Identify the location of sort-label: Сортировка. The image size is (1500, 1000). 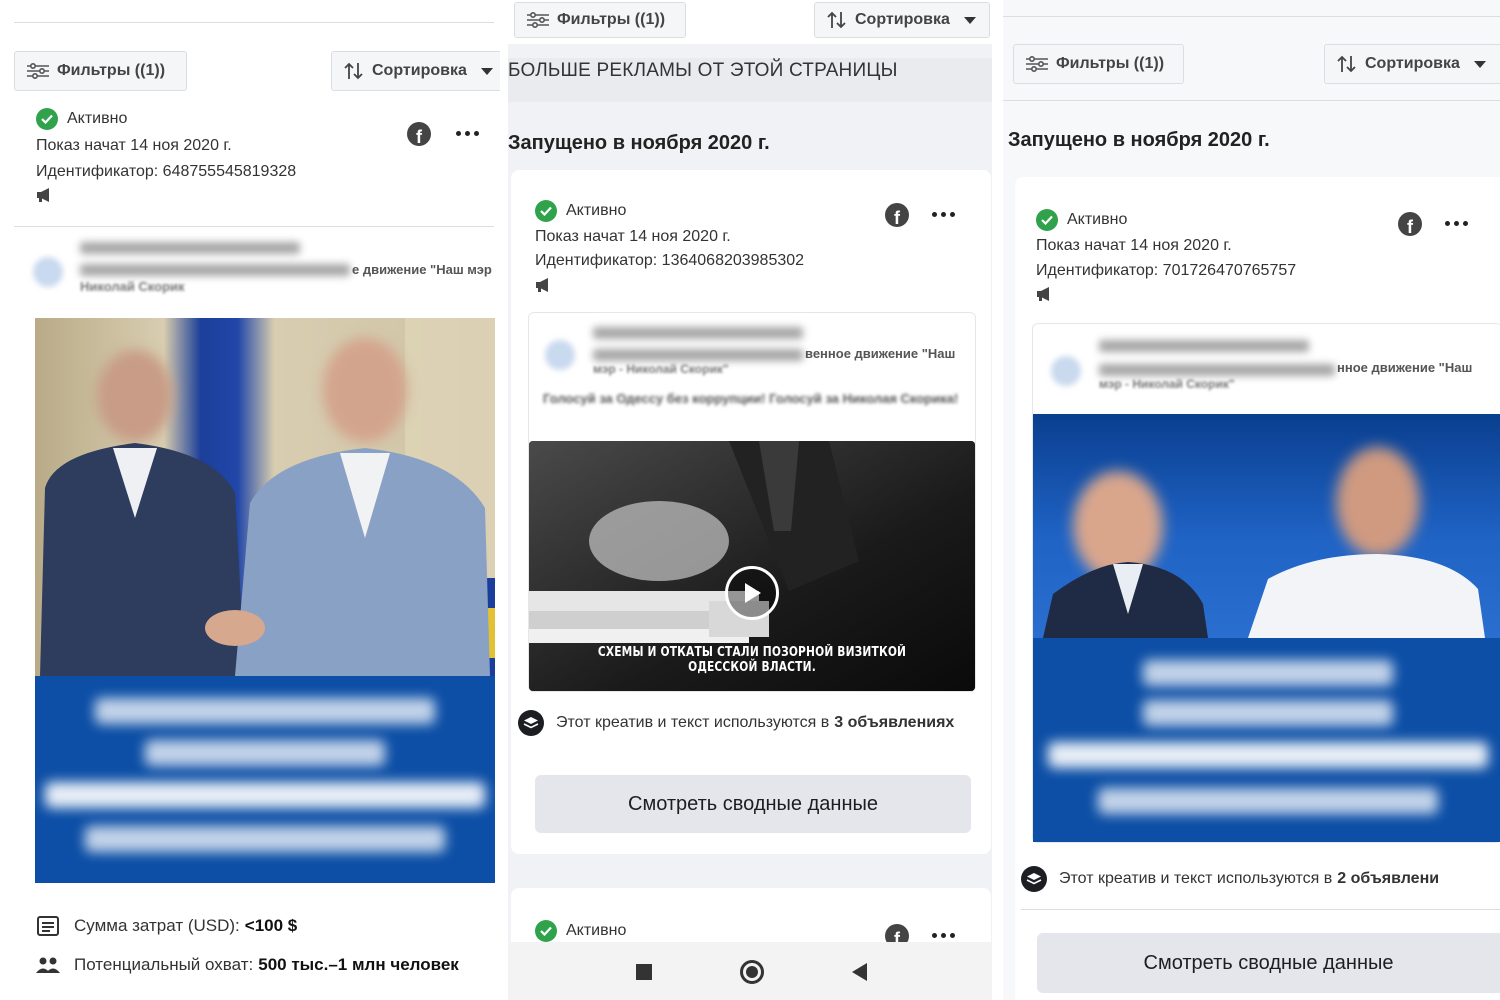
(902, 19).